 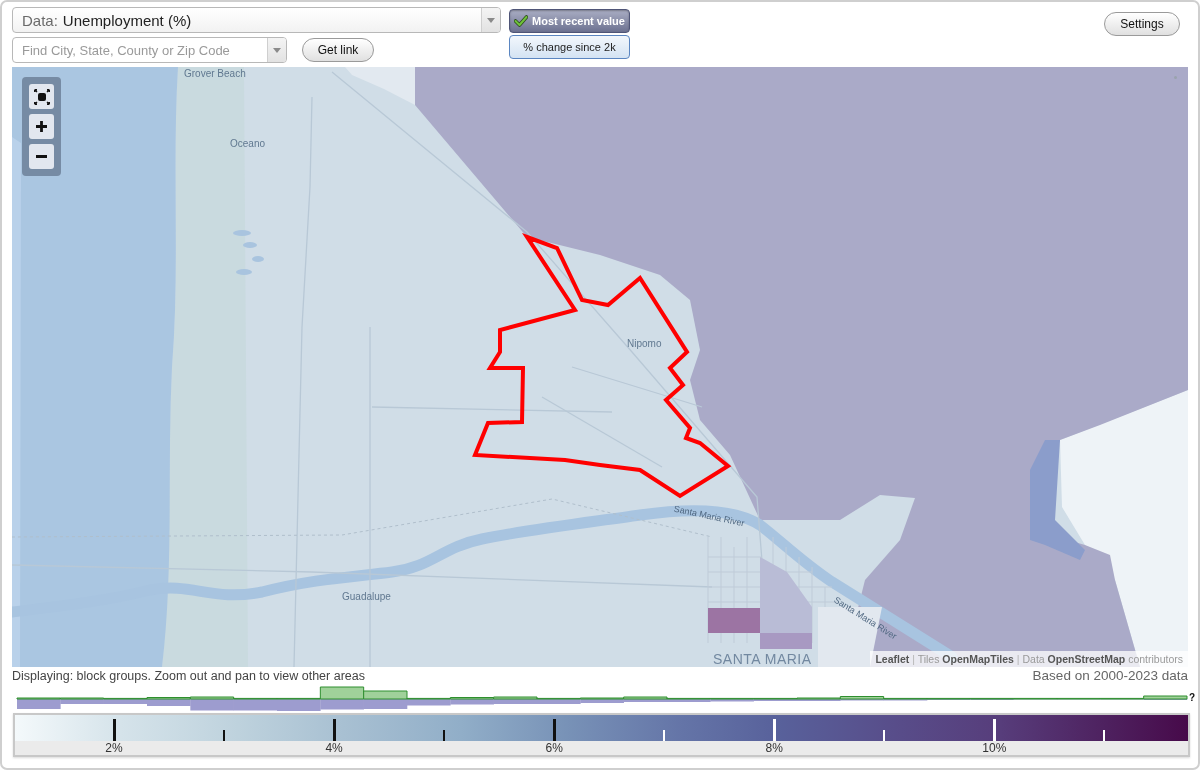 I want to click on check-icon, so click(x=521, y=21).